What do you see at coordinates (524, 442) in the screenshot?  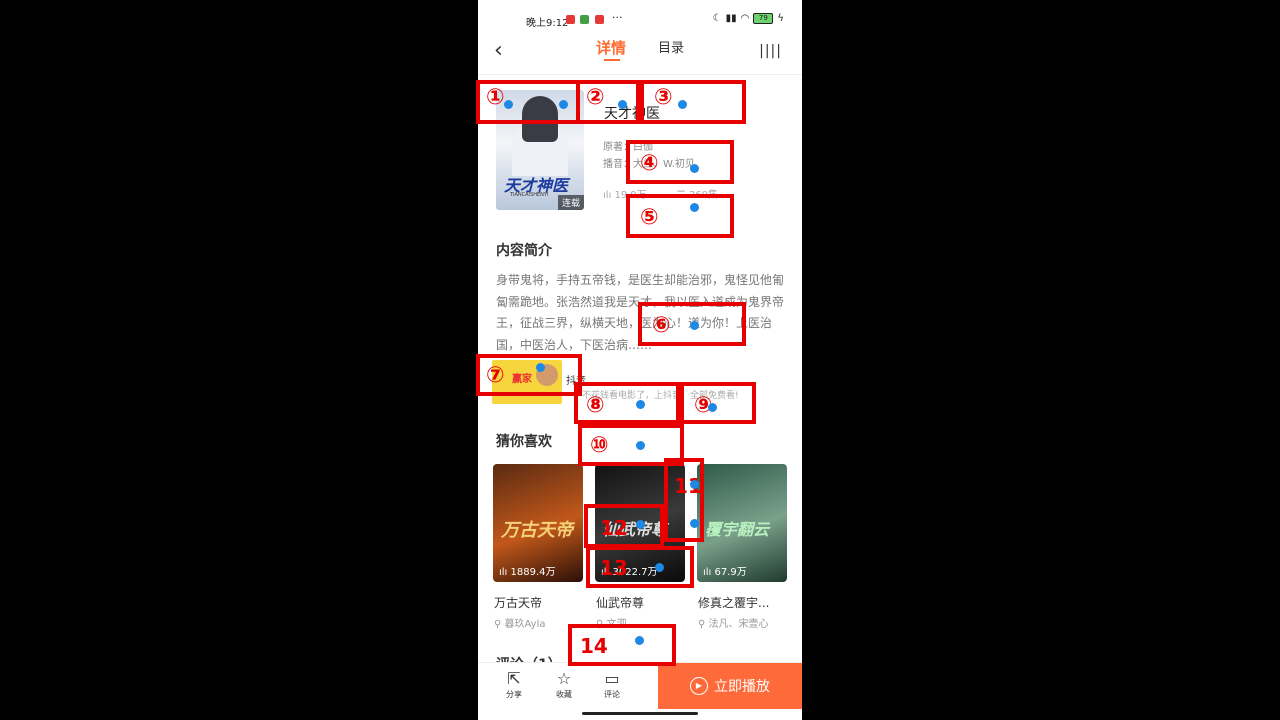 I see `recommend-heading: 猜你喜欢` at bounding box center [524, 442].